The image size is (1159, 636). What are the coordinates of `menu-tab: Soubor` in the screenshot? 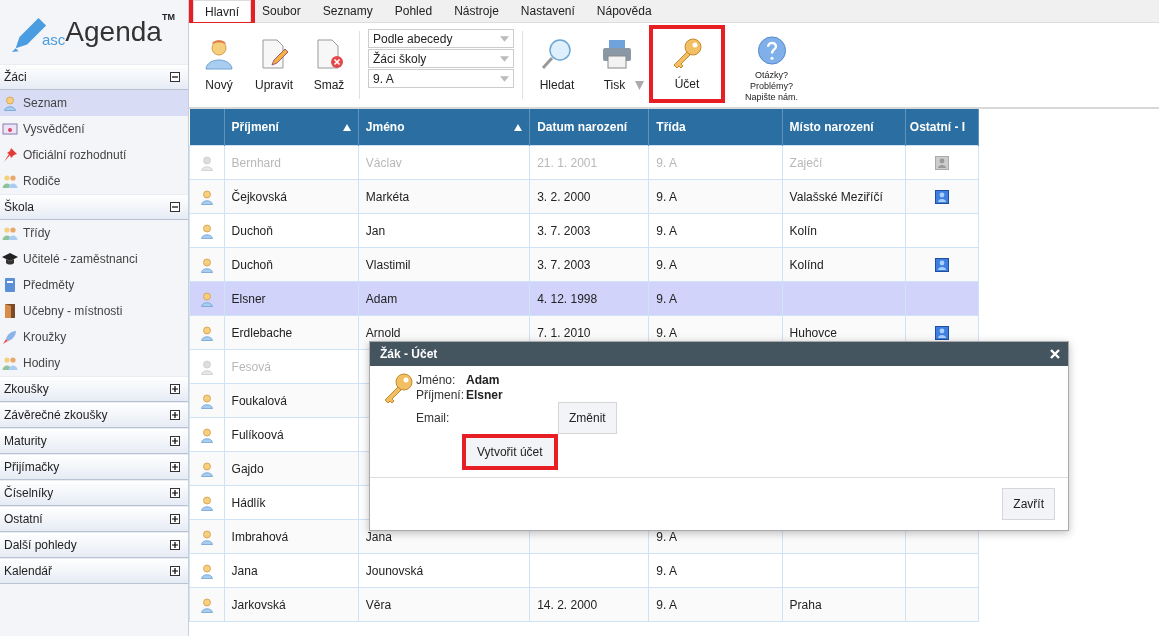 It's located at (281, 11).